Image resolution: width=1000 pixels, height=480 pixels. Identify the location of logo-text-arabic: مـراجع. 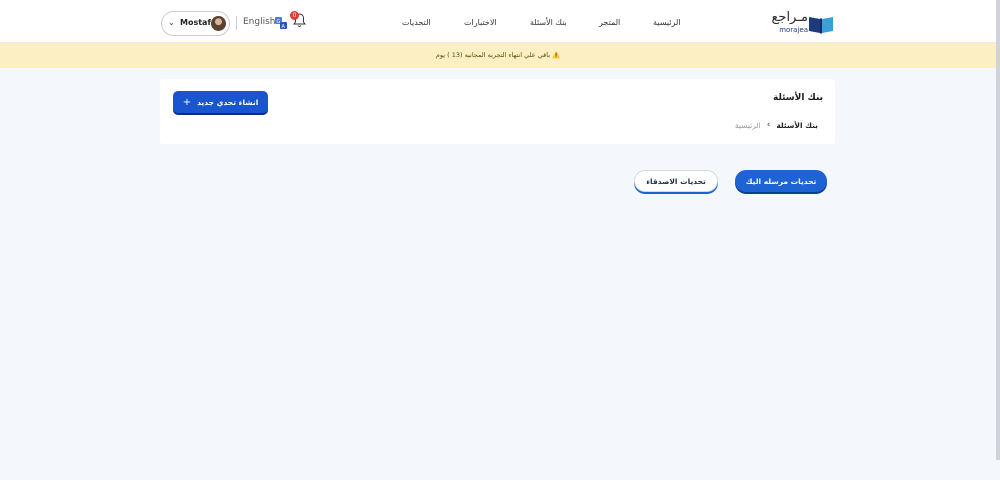
(789, 17).